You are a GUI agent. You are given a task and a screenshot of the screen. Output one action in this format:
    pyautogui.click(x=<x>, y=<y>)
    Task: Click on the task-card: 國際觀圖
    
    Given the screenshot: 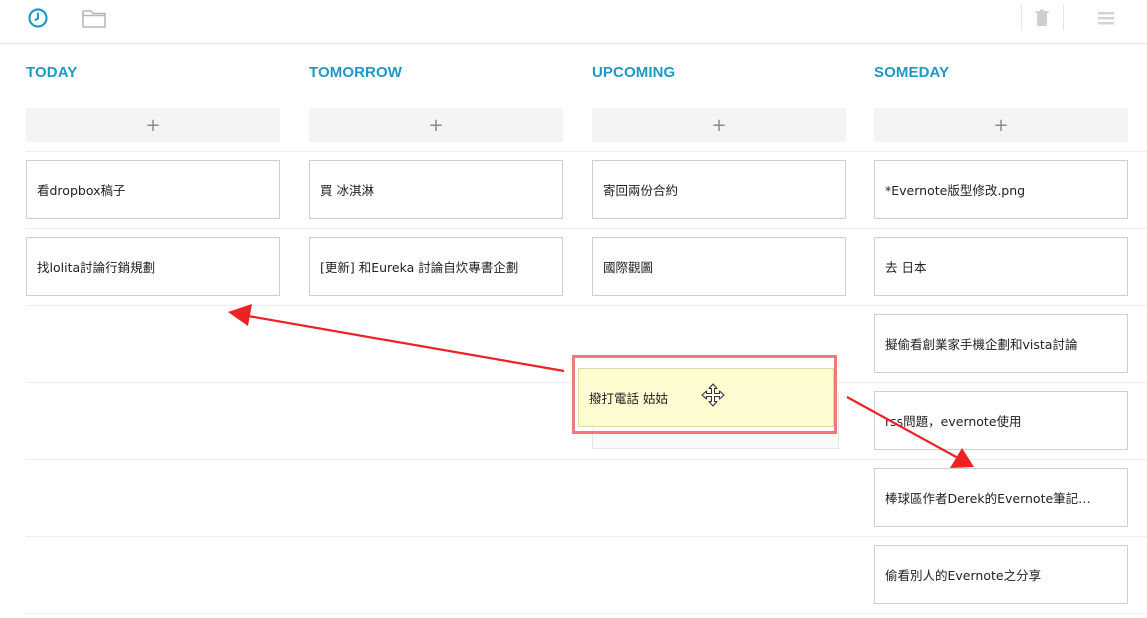 What is the action you would take?
    pyautogui.click(x=719, y=266)
    